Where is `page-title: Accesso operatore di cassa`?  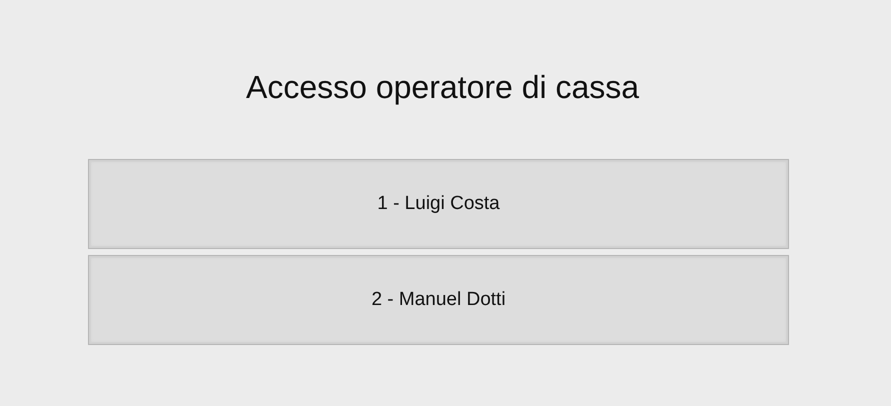
page-title: Accesso operatore di cassa is located at coordinates (443, 87).